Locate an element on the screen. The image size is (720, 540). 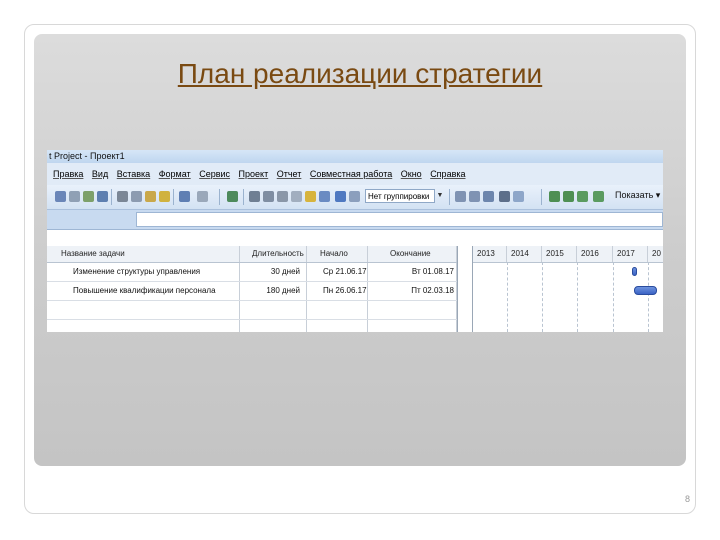
menu-item-report: Отчет is located at coordinates (289, 174).